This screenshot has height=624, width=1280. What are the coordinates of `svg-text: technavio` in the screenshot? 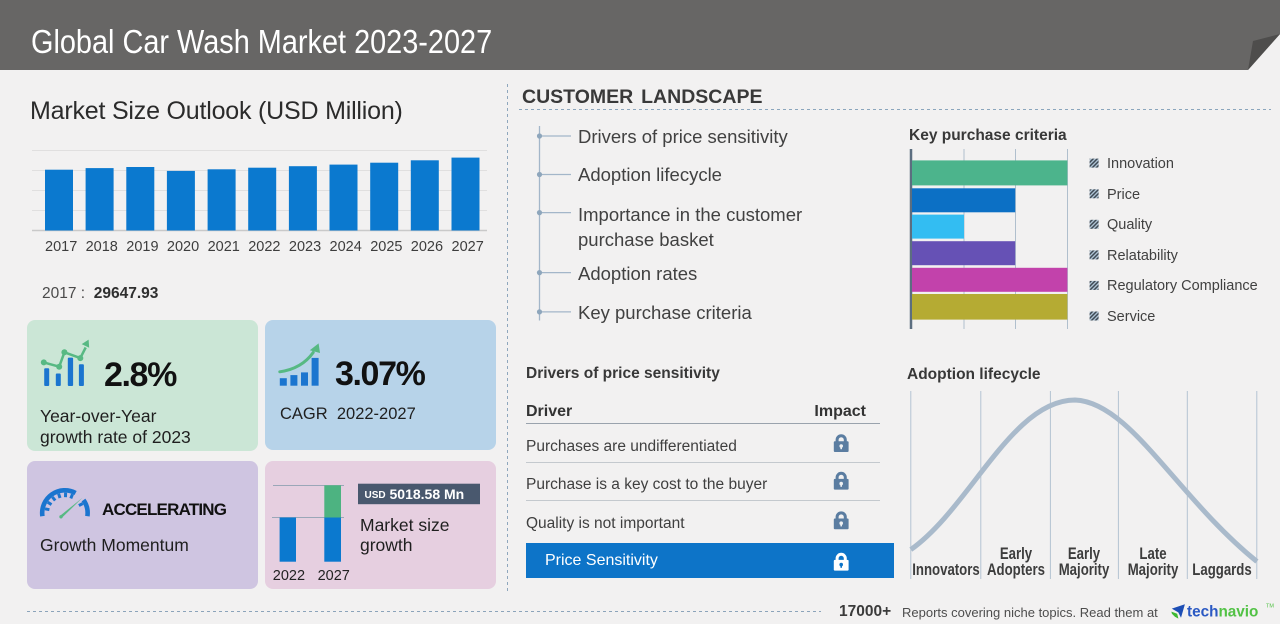 It's located at (1222, 612).